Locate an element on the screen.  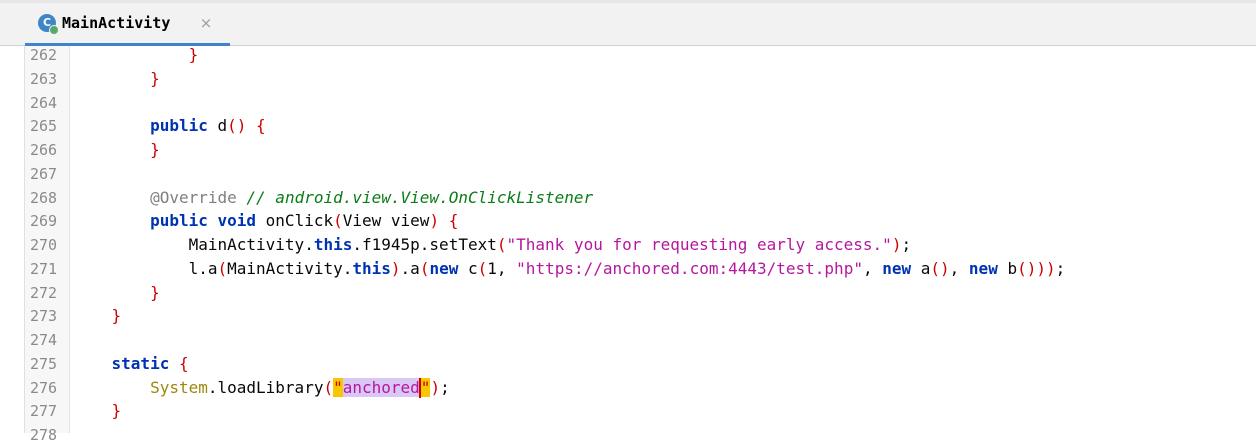
code-token: c is located at coordinates (468, 268).